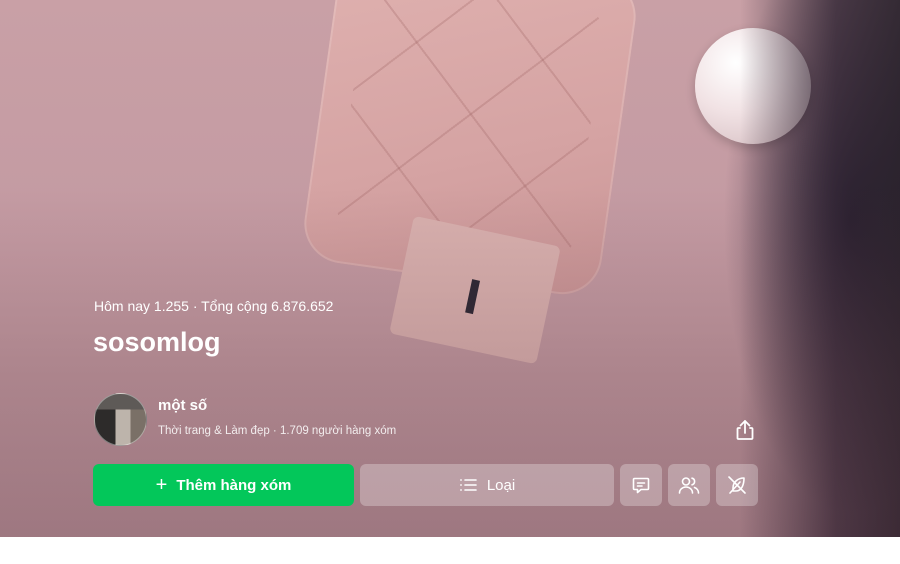 Image resolution: width=900 pixels, height=564 pixels. What do you see at coordinates (161, 485) in the screenshot?
I see `plus-icon: +` at bounding box center [161, 485].